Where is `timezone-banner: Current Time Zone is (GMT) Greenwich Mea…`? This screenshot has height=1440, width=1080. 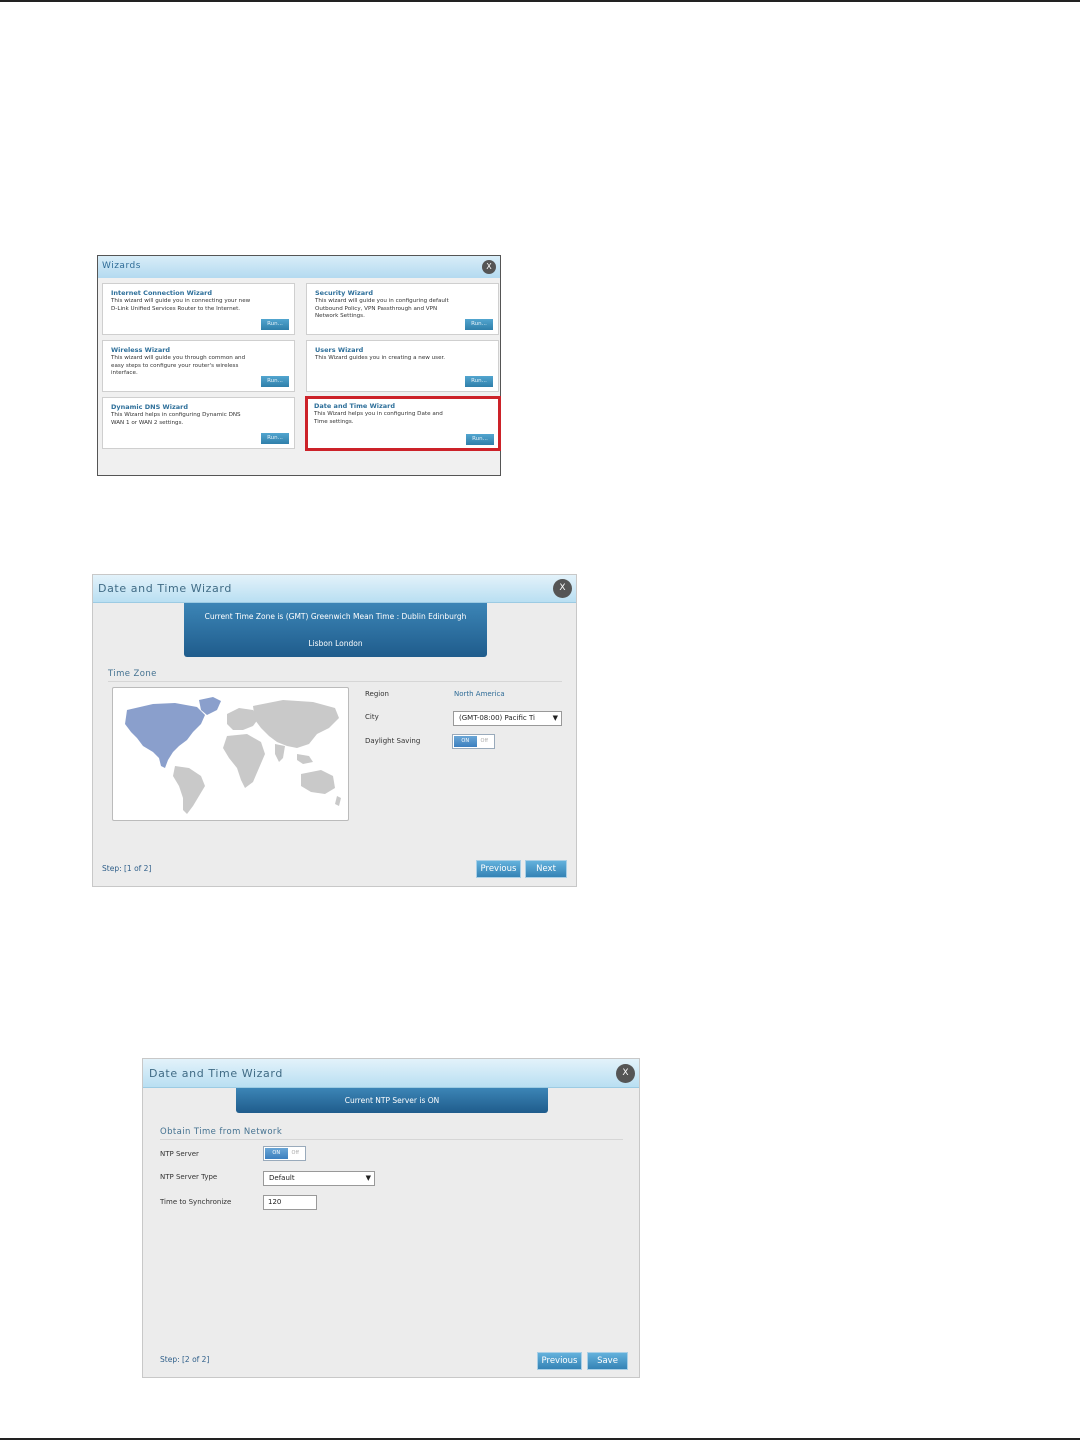
timezone-banner: Current Time Zone is (GMT) Greenwich Mea… is located at coordinates (335, 630).